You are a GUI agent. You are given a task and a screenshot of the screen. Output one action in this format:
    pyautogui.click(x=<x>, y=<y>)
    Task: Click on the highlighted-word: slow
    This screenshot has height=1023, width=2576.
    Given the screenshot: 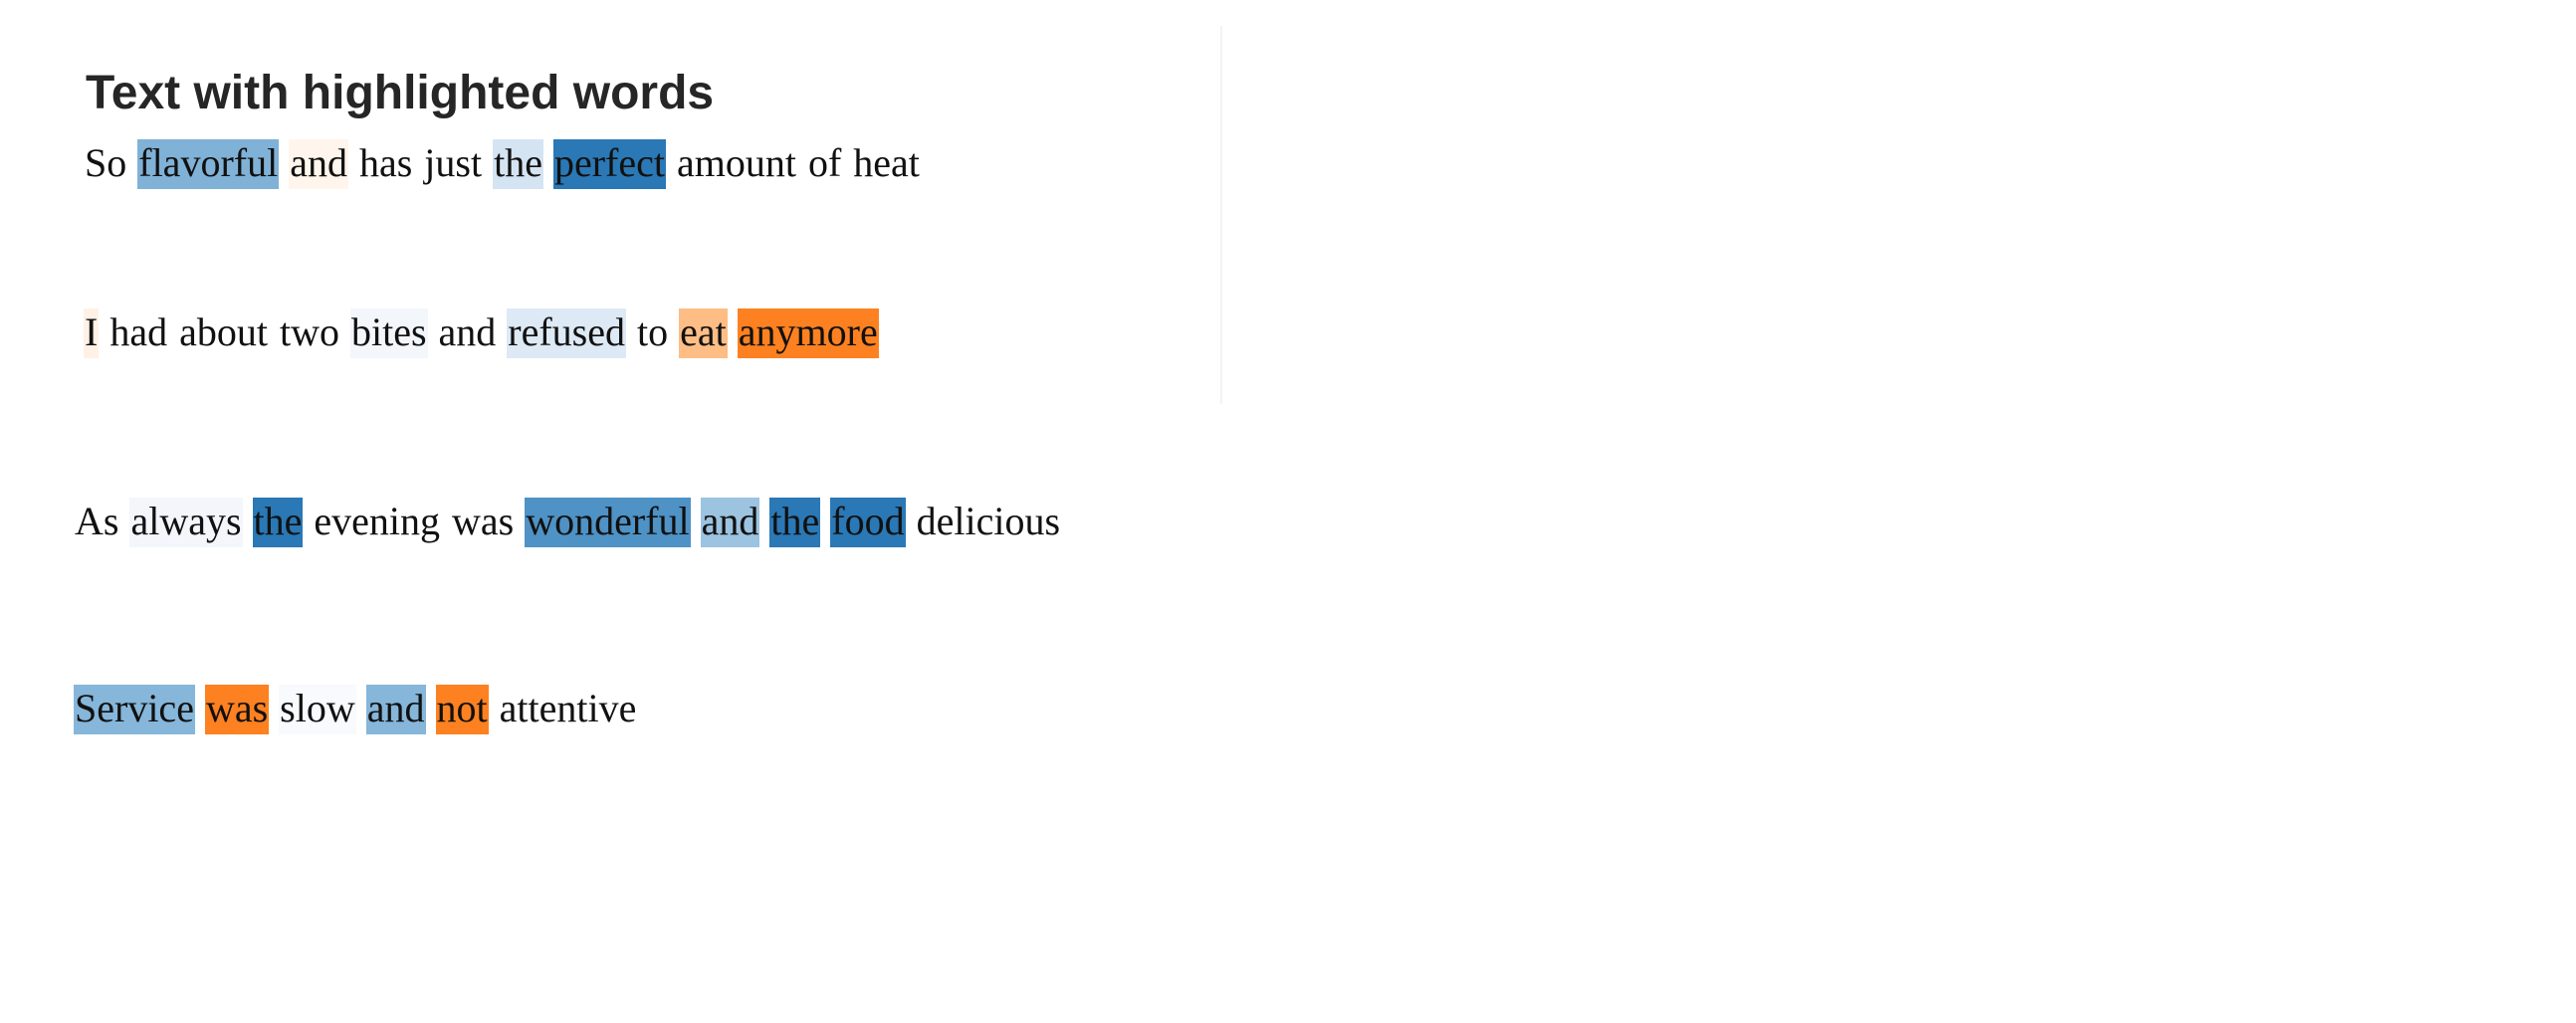 What is the action you would take?
    pyautogui.click(x=317, y=709)
    